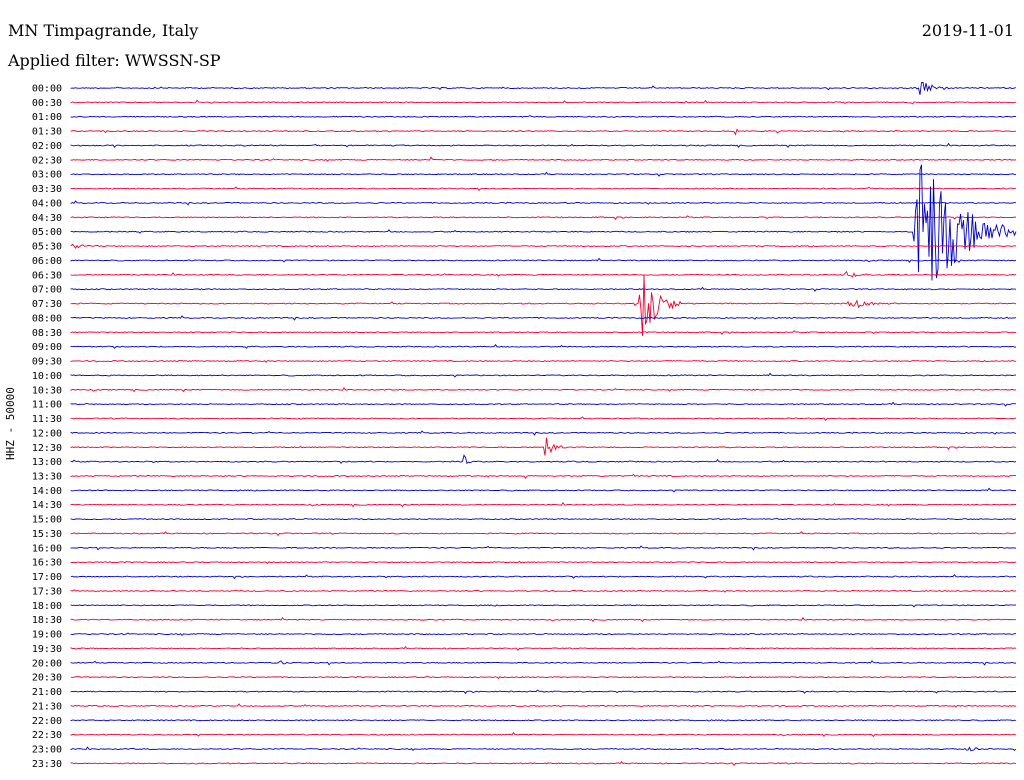 This screenshot has width=1024, height=780. What do you see at coordinates (47, 117) in the screenshot?
I see `row-time-label: 01:00` at bounding box center [47, 117].